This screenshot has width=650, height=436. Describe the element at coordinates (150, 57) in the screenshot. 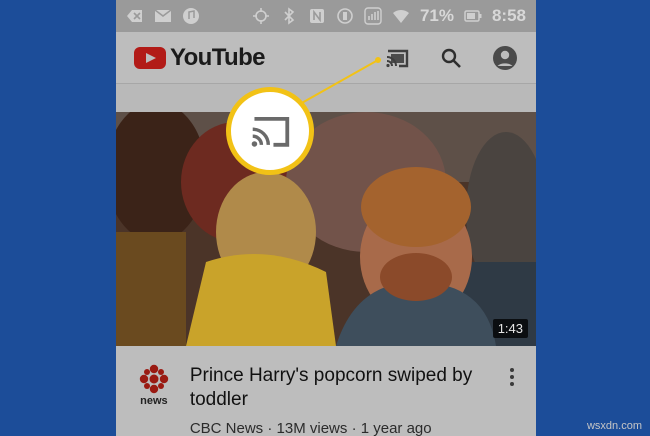

I see `youtube-play-icon` at that location.